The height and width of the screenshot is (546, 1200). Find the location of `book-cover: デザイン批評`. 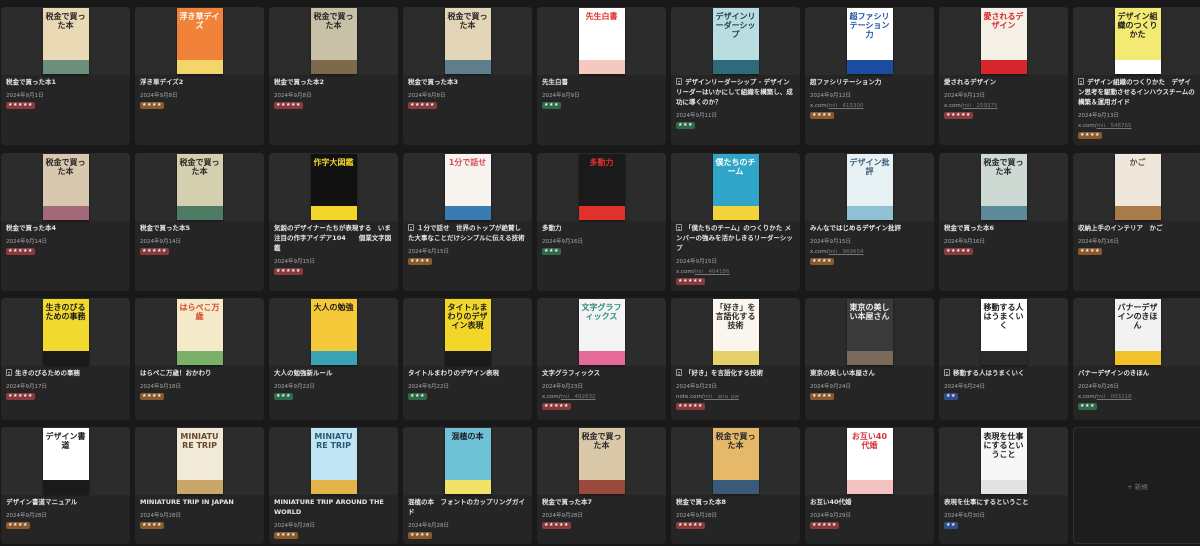

book-cover: デザイン批評 is located at coordinates (869, 187).